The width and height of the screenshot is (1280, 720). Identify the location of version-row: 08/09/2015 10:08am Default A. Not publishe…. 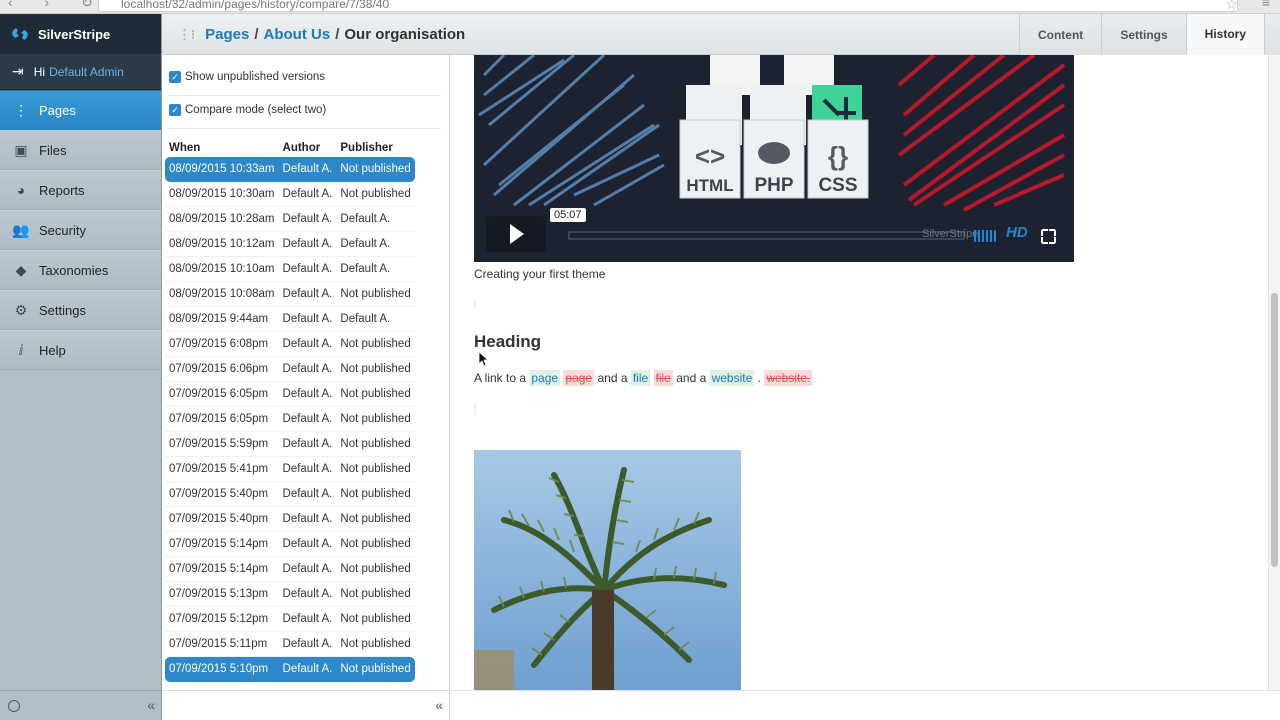
(290, 294).